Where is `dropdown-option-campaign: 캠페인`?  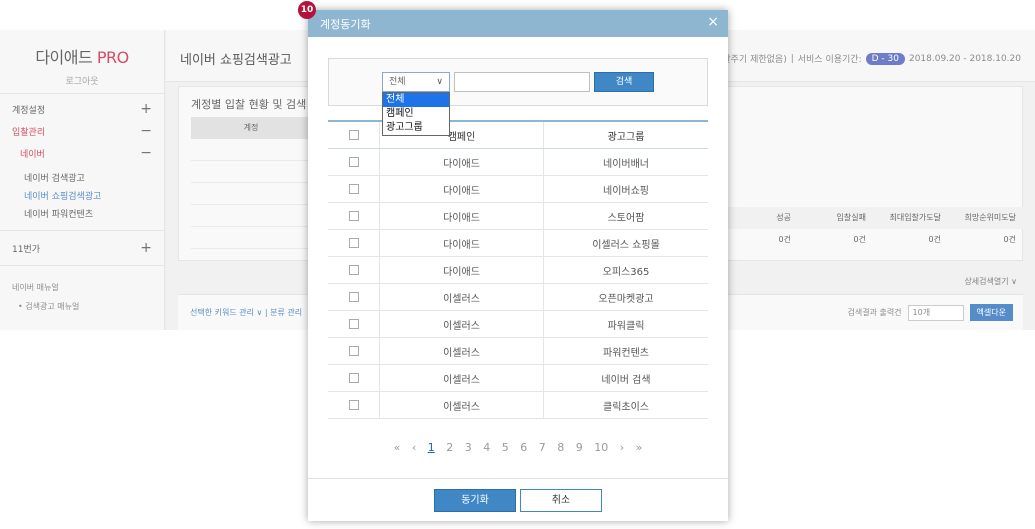
dropdown-option-campaign: 캠페인 is located at coordinates (416, 114).